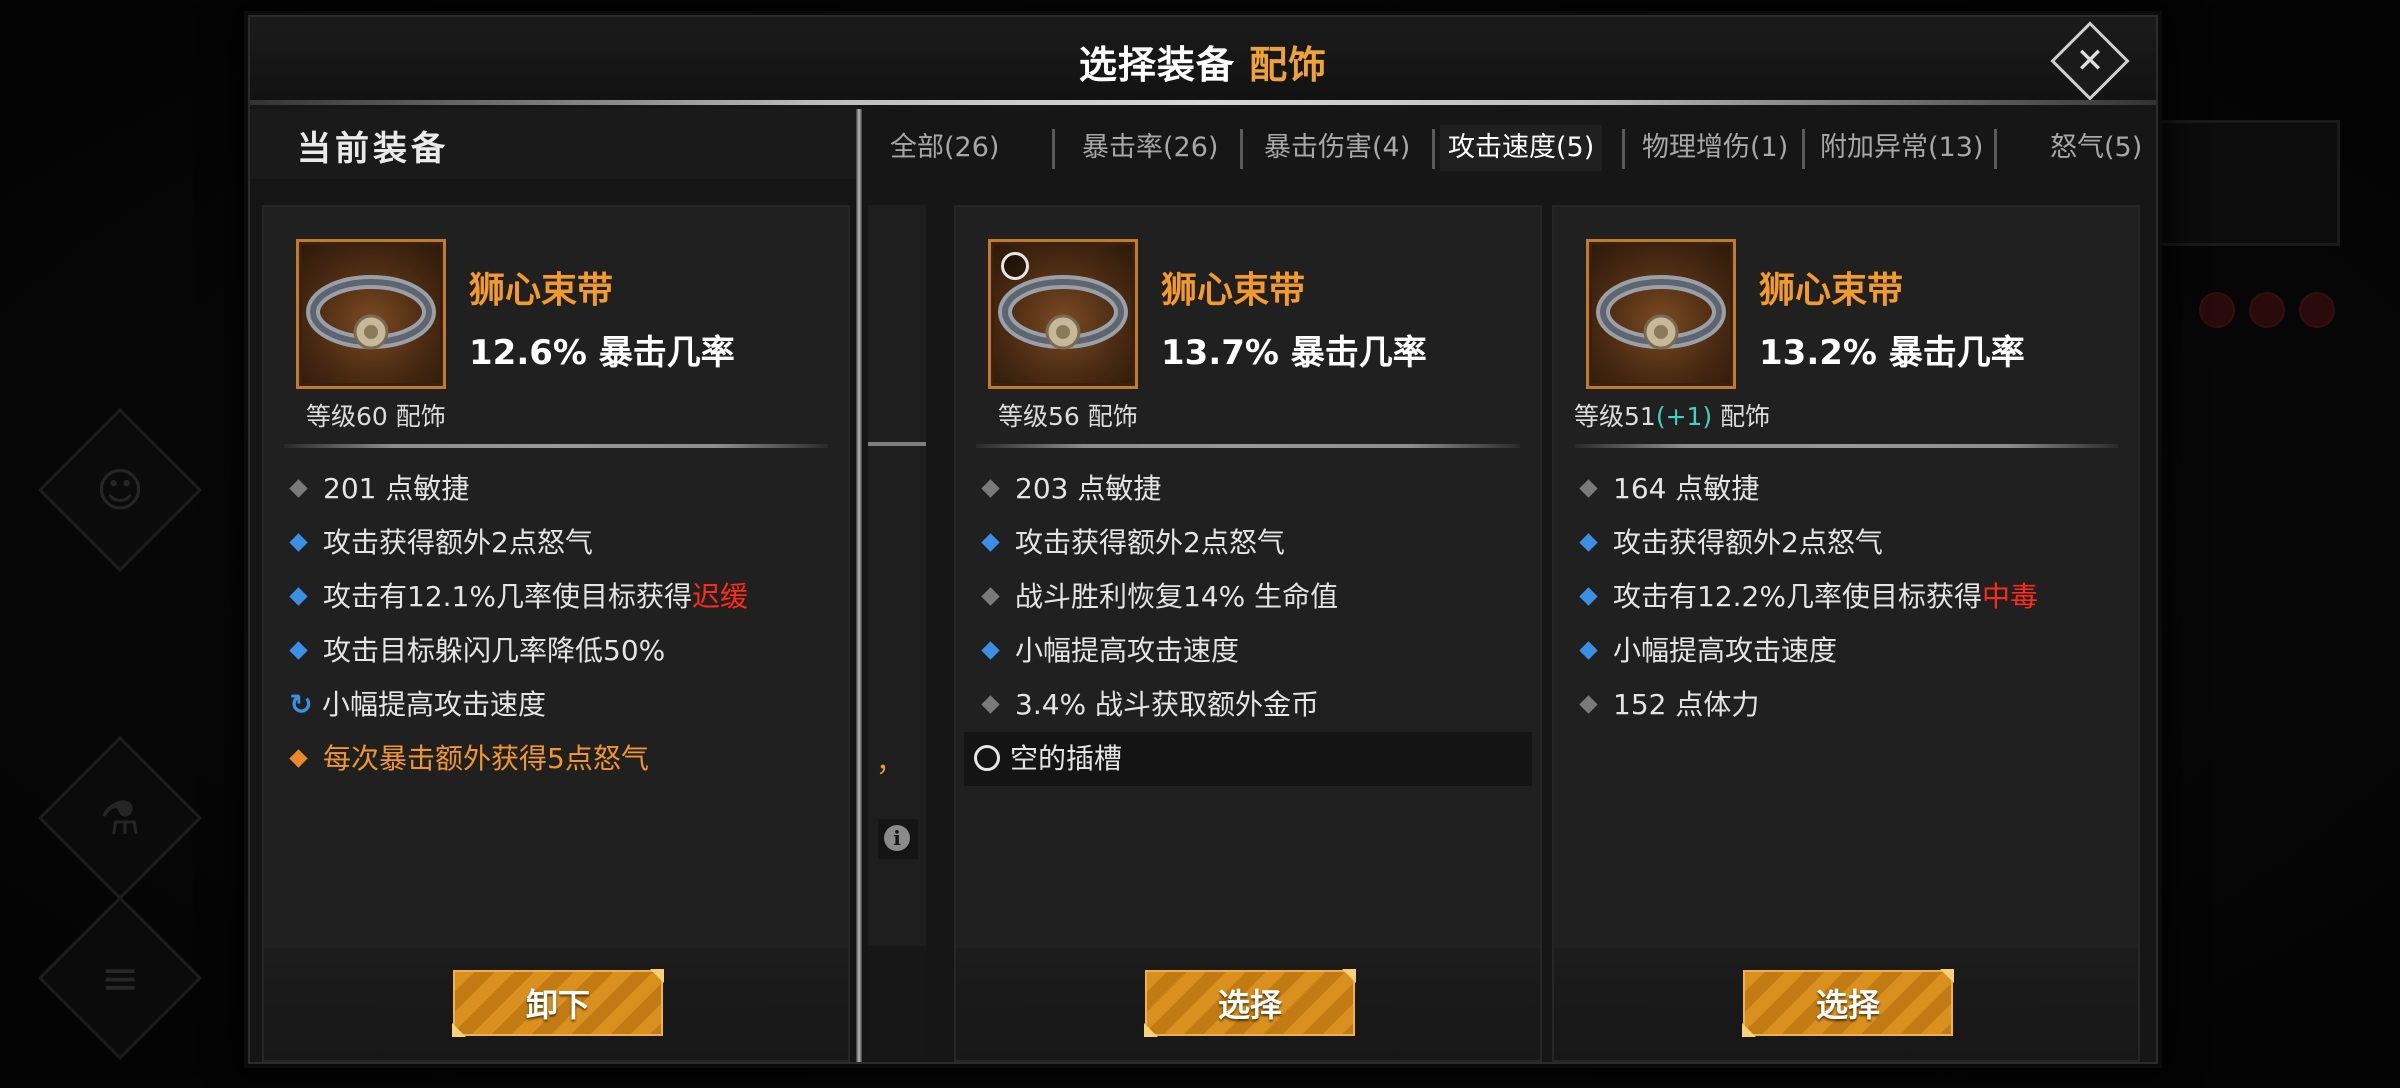  I want to click on attribute-text: 3.4% 战斗获取额外金币, so click(1167, 704).